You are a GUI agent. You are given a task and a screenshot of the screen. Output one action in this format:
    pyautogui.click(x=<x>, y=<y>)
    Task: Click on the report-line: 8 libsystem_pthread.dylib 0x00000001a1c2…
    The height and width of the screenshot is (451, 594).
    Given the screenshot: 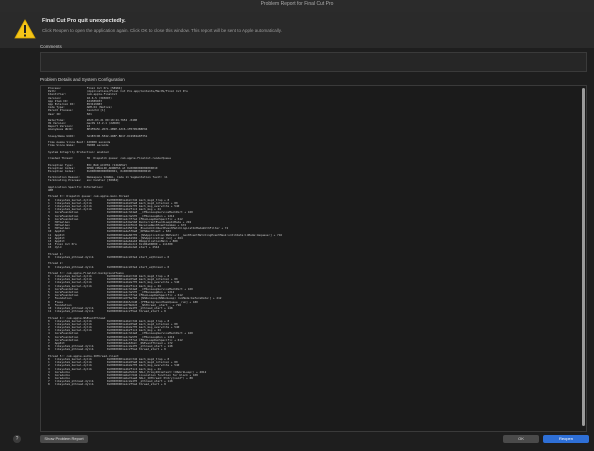 What is the action you would take?
    pyautogui.click(x=107, y=384)
    